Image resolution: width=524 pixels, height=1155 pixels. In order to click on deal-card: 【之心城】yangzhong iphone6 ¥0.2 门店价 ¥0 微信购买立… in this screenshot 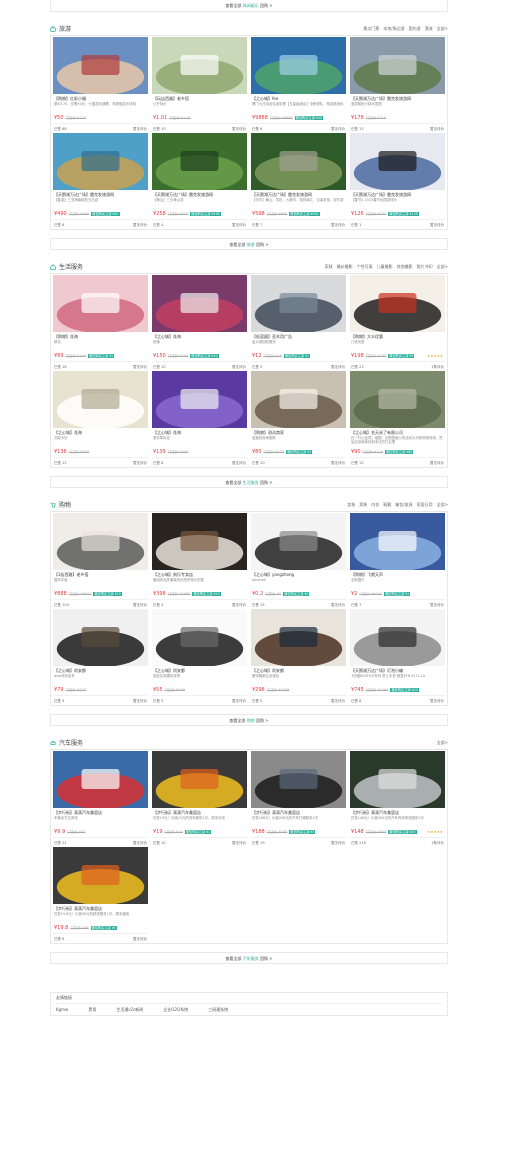, I will do `click(298, 561)`.